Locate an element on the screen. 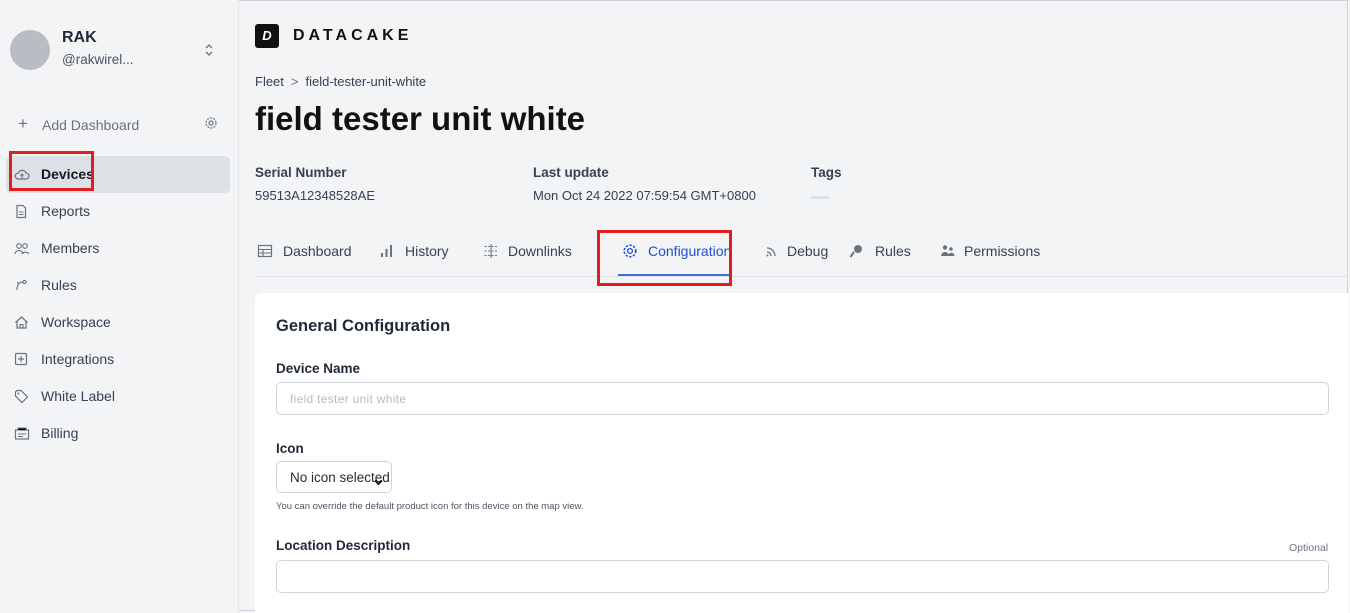 This screenshot has height=613, width=1350. sidebar-item-rules: Rules is located at coordinates (118, 285).